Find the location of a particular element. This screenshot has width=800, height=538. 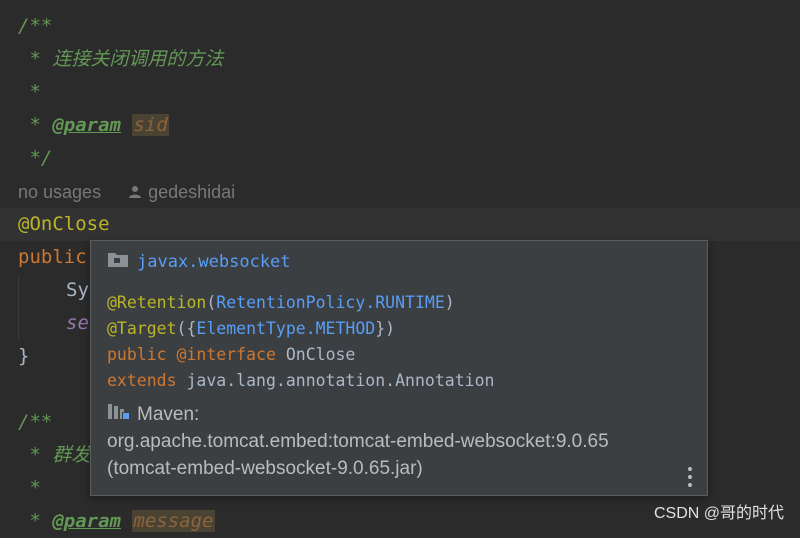

extends-line: extends java.lang.annotation.Annotation is located at coordinates (301, 380).